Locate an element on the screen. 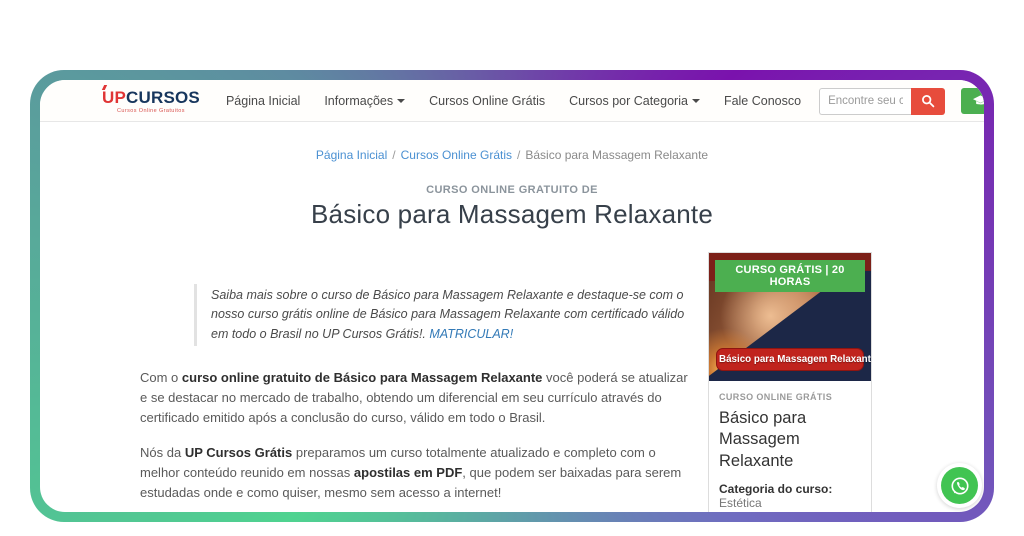  course-image-banner: Básico para Massagem Relaxante is located at coordinates (793, 359).